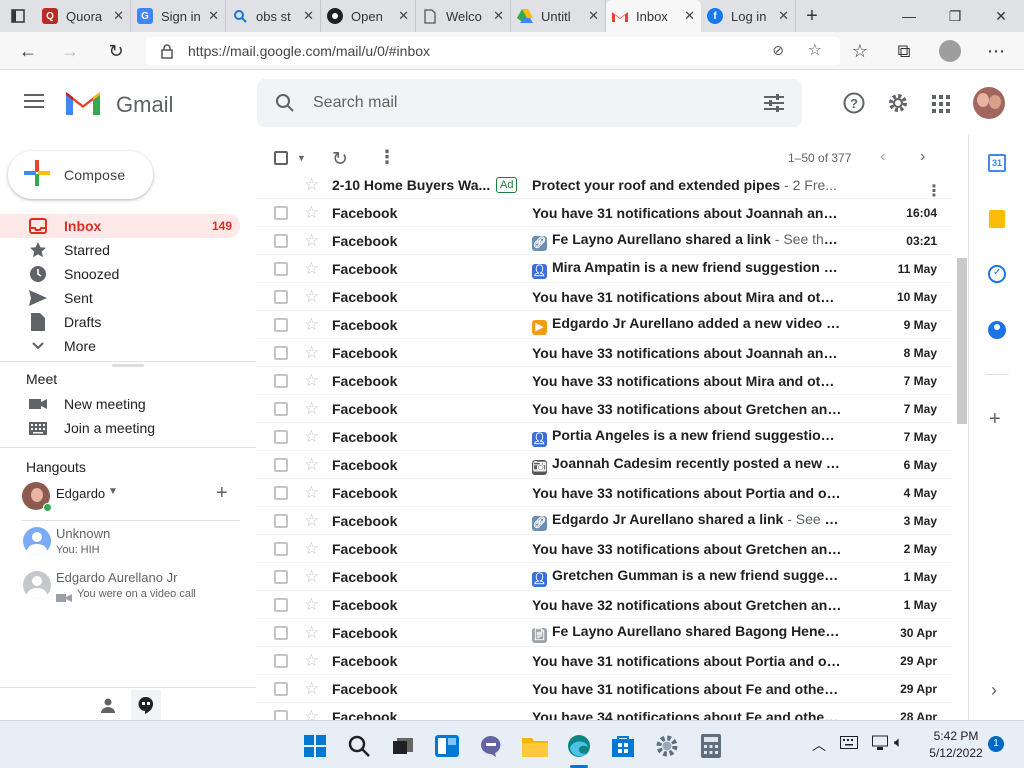  I want to click on new-meeting-link: New meeting, so click(120, 404).